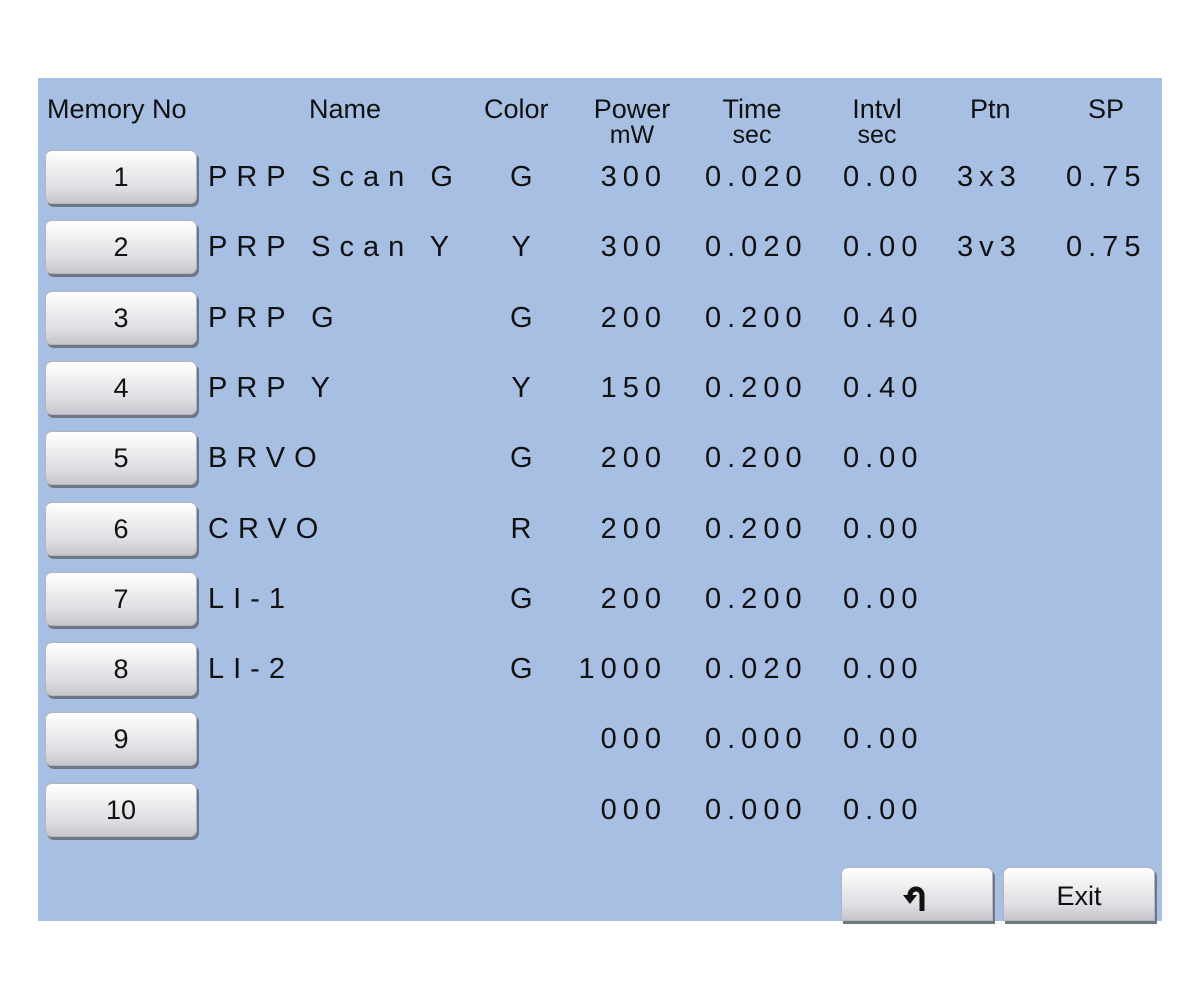  What do you see at coordinates (121, 529) in the screenshot?
I see `memory-button-6: 6` at bounding box center [121, 529].